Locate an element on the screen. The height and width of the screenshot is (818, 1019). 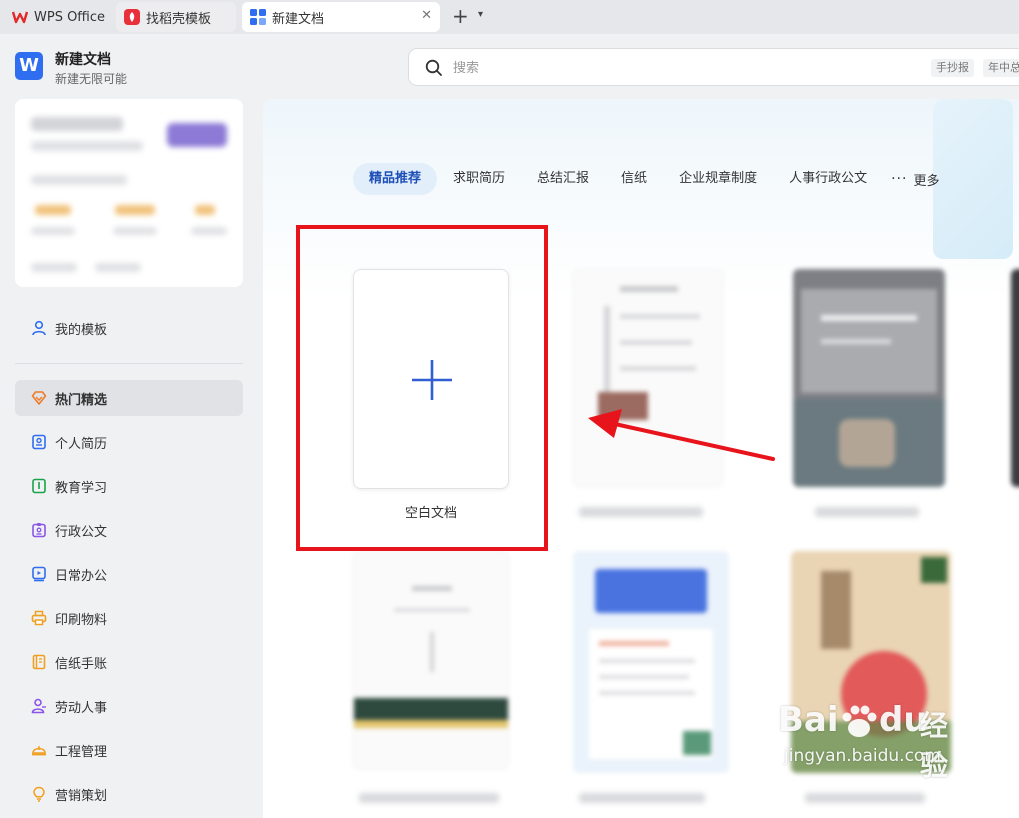
arrow-annotation-icon is located at coordinates (681, 435).